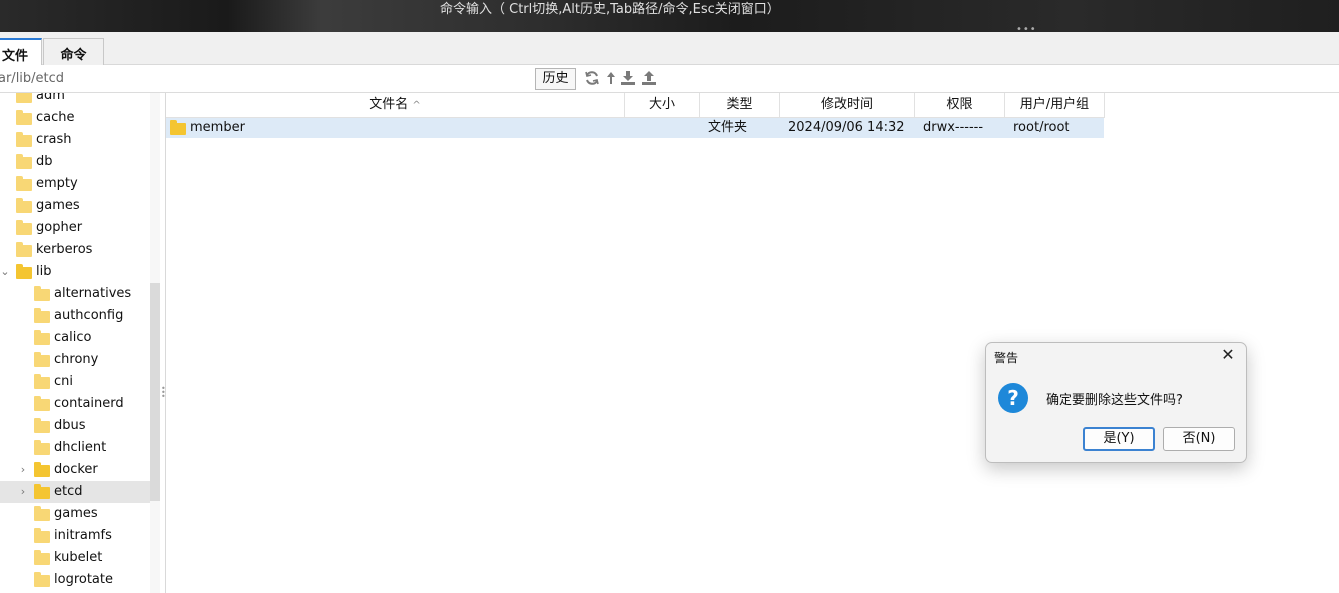  Describe the element at coordinates (155, 392) in the screenshot. I see `tree-scrollbar-thumb` at that location.